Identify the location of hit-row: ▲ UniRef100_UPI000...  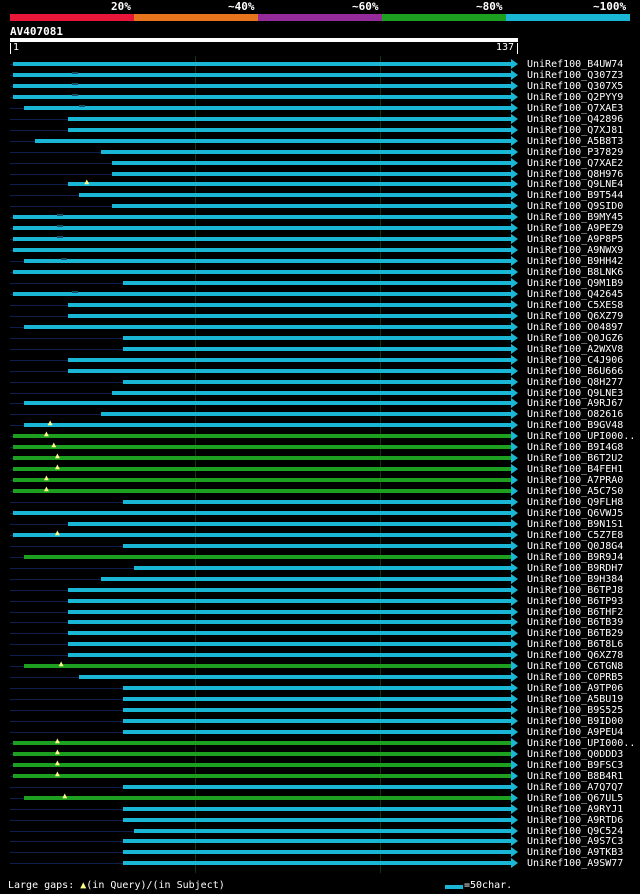
(320, 436).